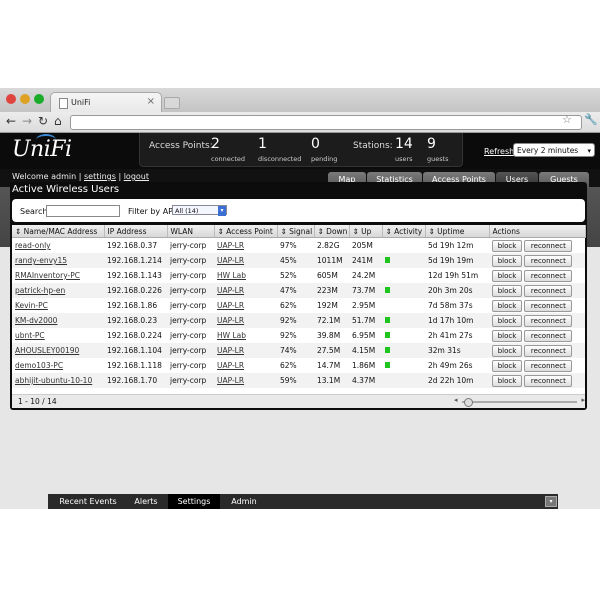 Image resolution: width=600 pixels, height=600 pixels. What do you see at coordinates (47, 275) in the screenshot?
I see `client-name-link: RMAInventory-PC` at bounding box center [47, 275].